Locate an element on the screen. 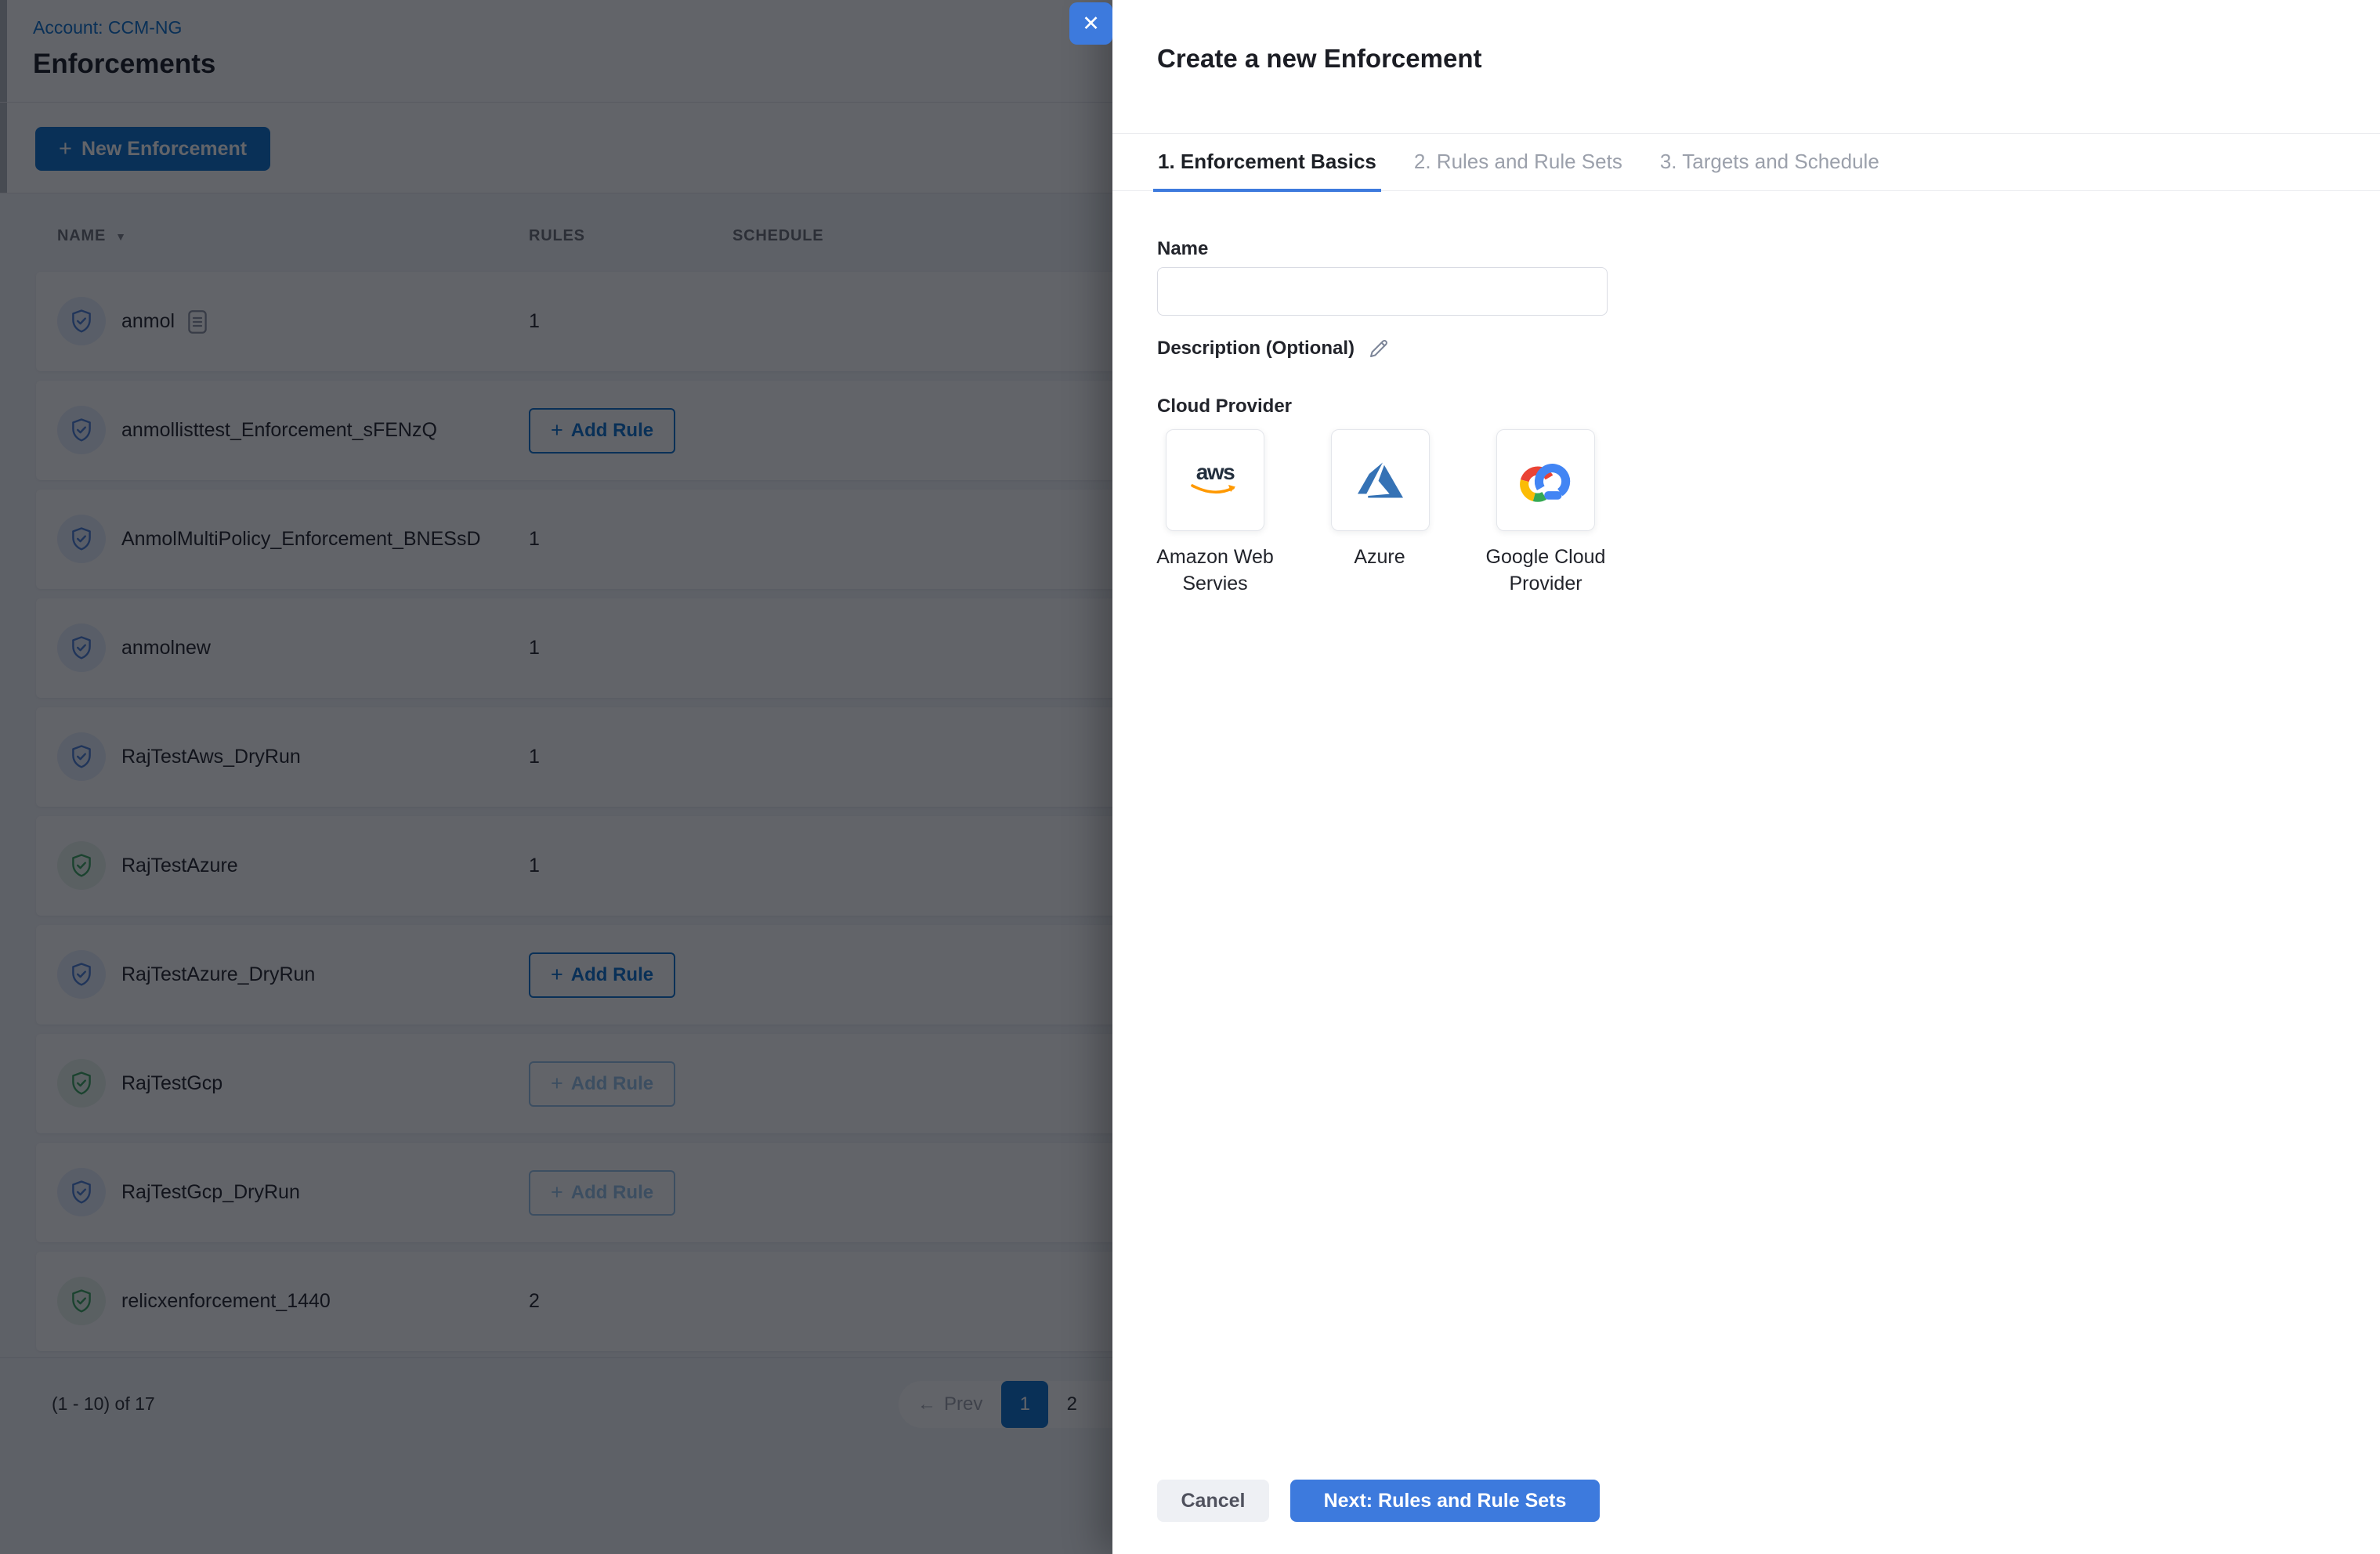 The height and width of the screenshot is (1554, 2380). drawer-title: Create a new Enforcement is located at coordinates (1319, 59).